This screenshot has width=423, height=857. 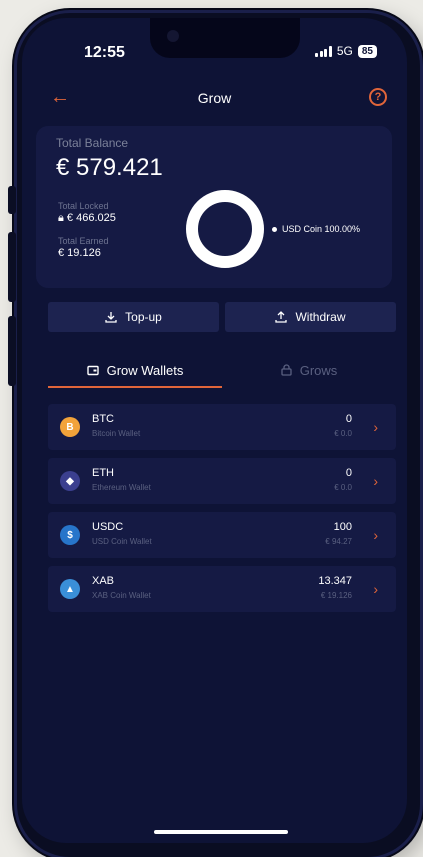 I want to click on total-balance-value: € 579.421, so click(x=109, y=167).